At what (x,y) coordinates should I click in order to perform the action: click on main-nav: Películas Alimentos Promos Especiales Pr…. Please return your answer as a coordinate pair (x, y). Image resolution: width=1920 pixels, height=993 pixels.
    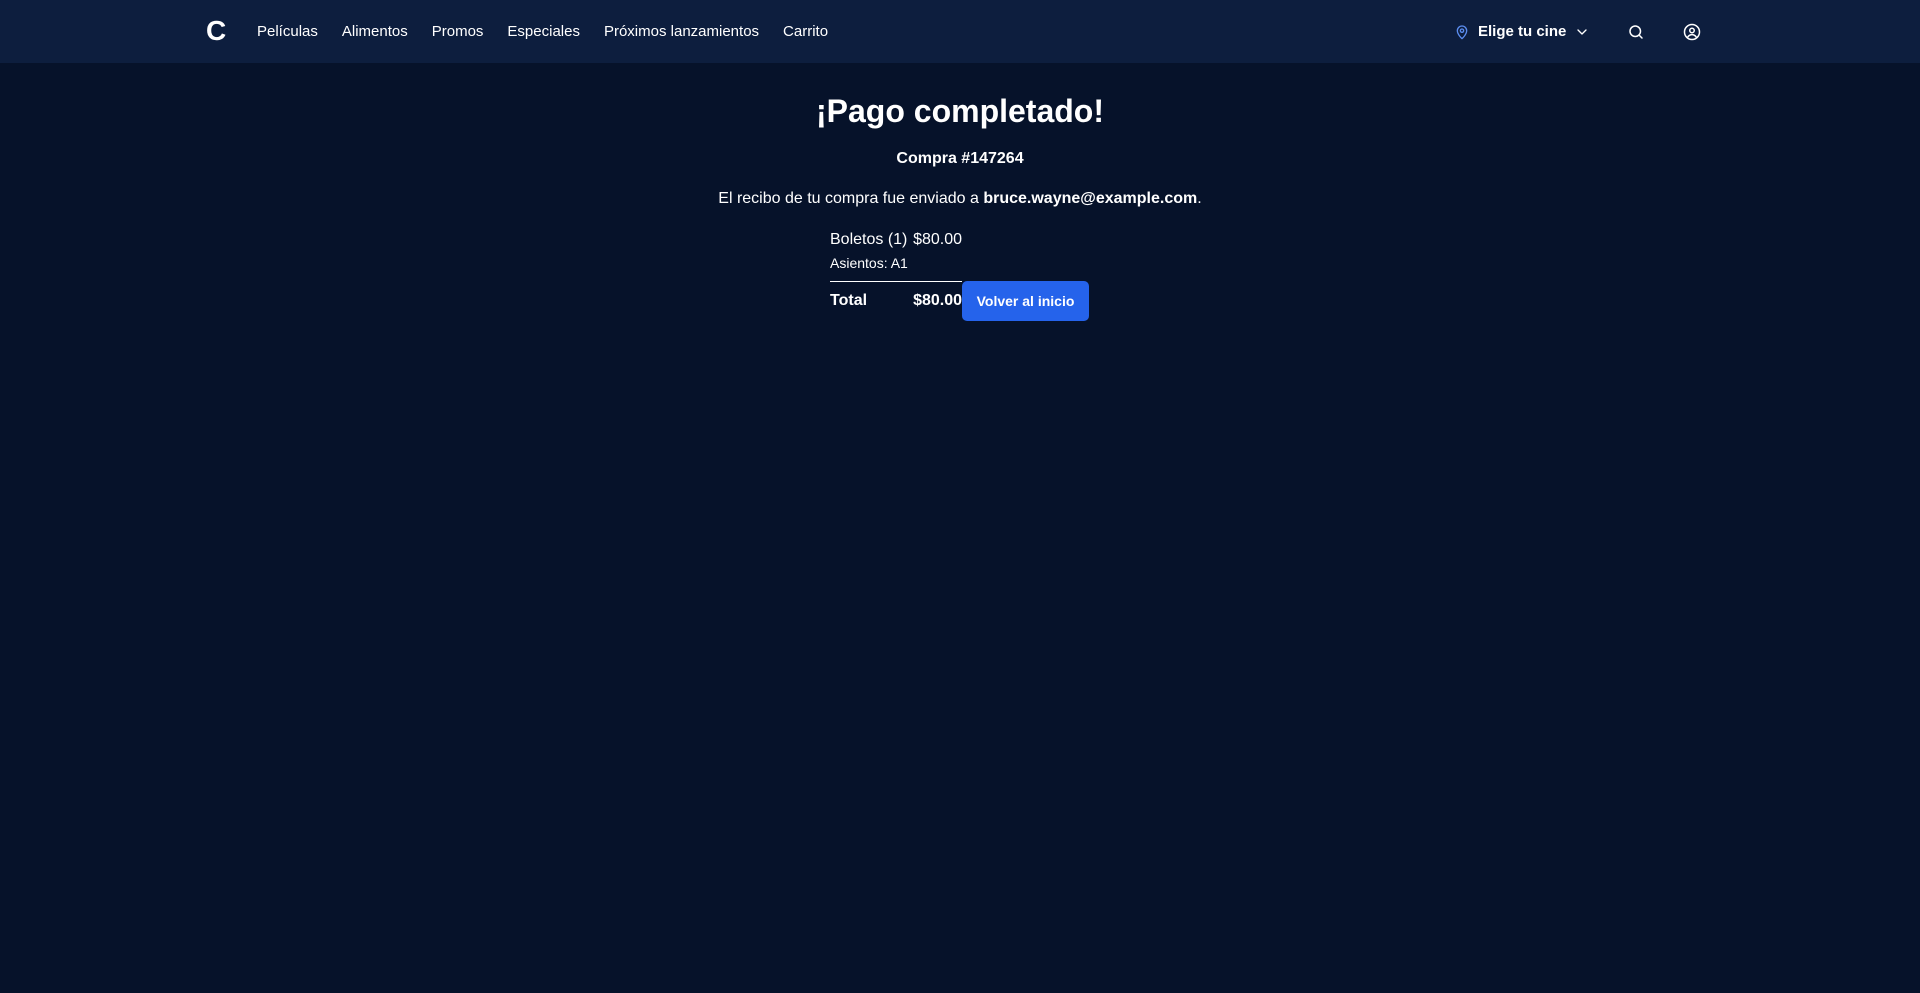
    Looking at the image, I should click on (554, 32).